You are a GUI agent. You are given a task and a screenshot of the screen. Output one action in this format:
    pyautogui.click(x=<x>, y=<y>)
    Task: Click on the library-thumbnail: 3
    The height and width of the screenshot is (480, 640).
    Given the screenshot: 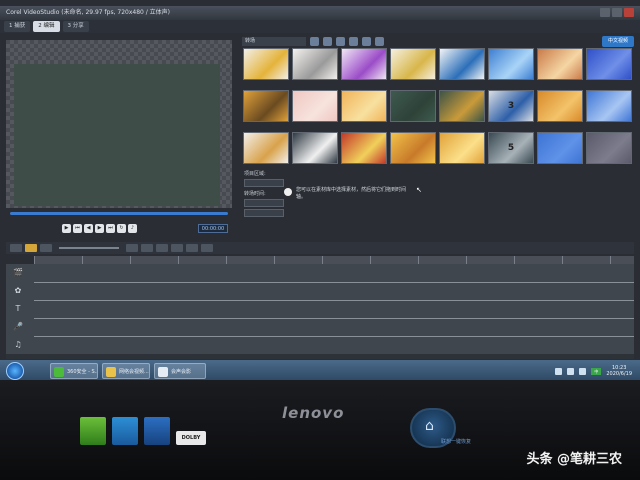 What is the action you would take?
    pyautogui.click(x=511, y=106)
    